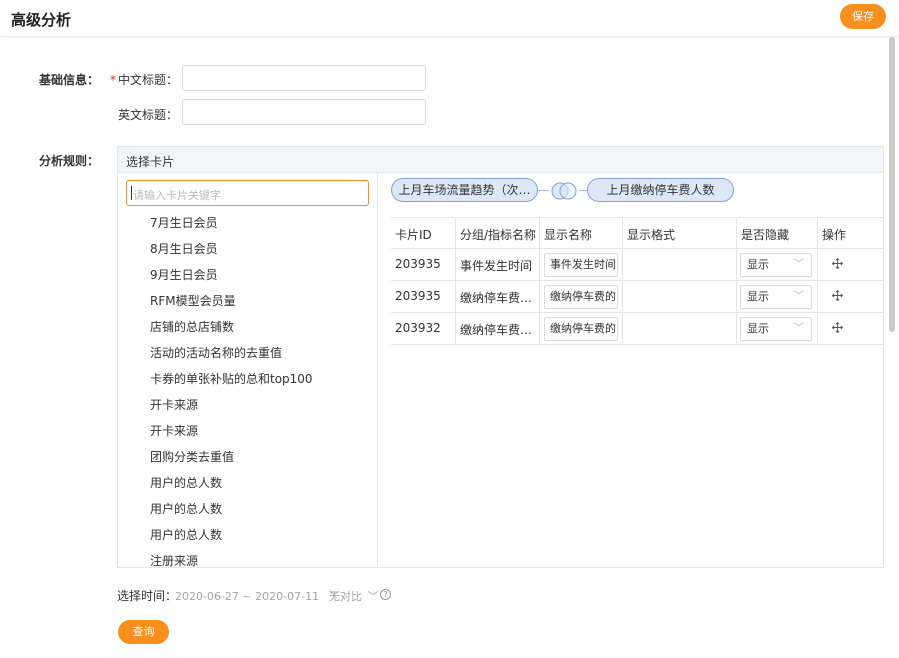 This screenshot has width=899, height=658. Describe the element at coordinates (497, 264) in the screenshot. I see `cell-metric: 事件发生时间` at that location.